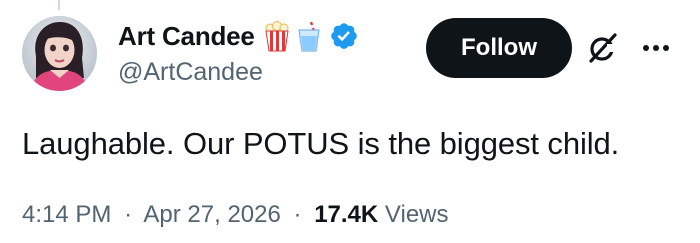 This screenshot has height=243, width=700. What do you see at coordinates (344, 36) in the screenshot?
I see `verified-badge-icon` at bounding box center [344, 36].